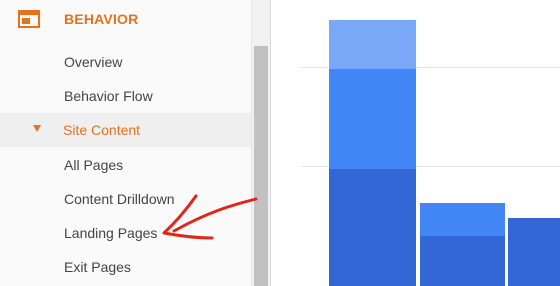 Image resolution: width=560 pixels, height=286 pixels. I want to click on nav-item-label: Behavior Flow, so click(108, 96).